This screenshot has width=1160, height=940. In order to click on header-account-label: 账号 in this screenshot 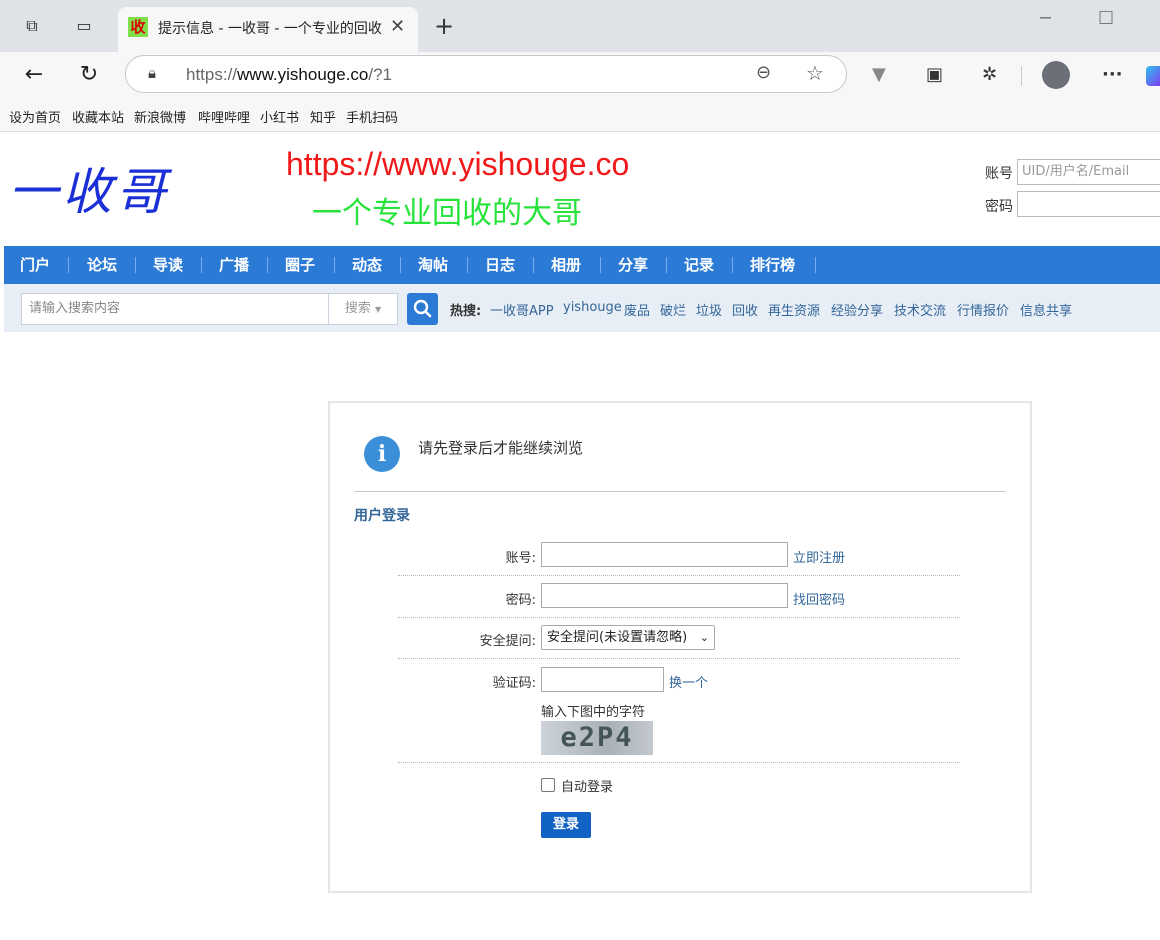, I will do `click(999, 174)`.